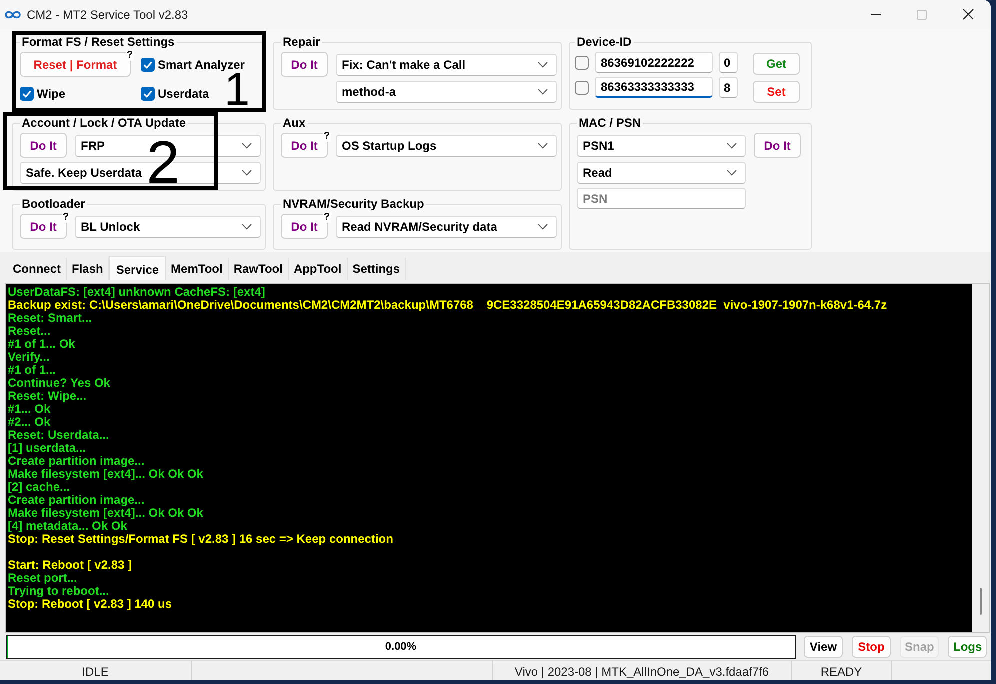  Describe the element at coordinates (876, 14) in the screenshot. I see `minimize-icon` at that location.